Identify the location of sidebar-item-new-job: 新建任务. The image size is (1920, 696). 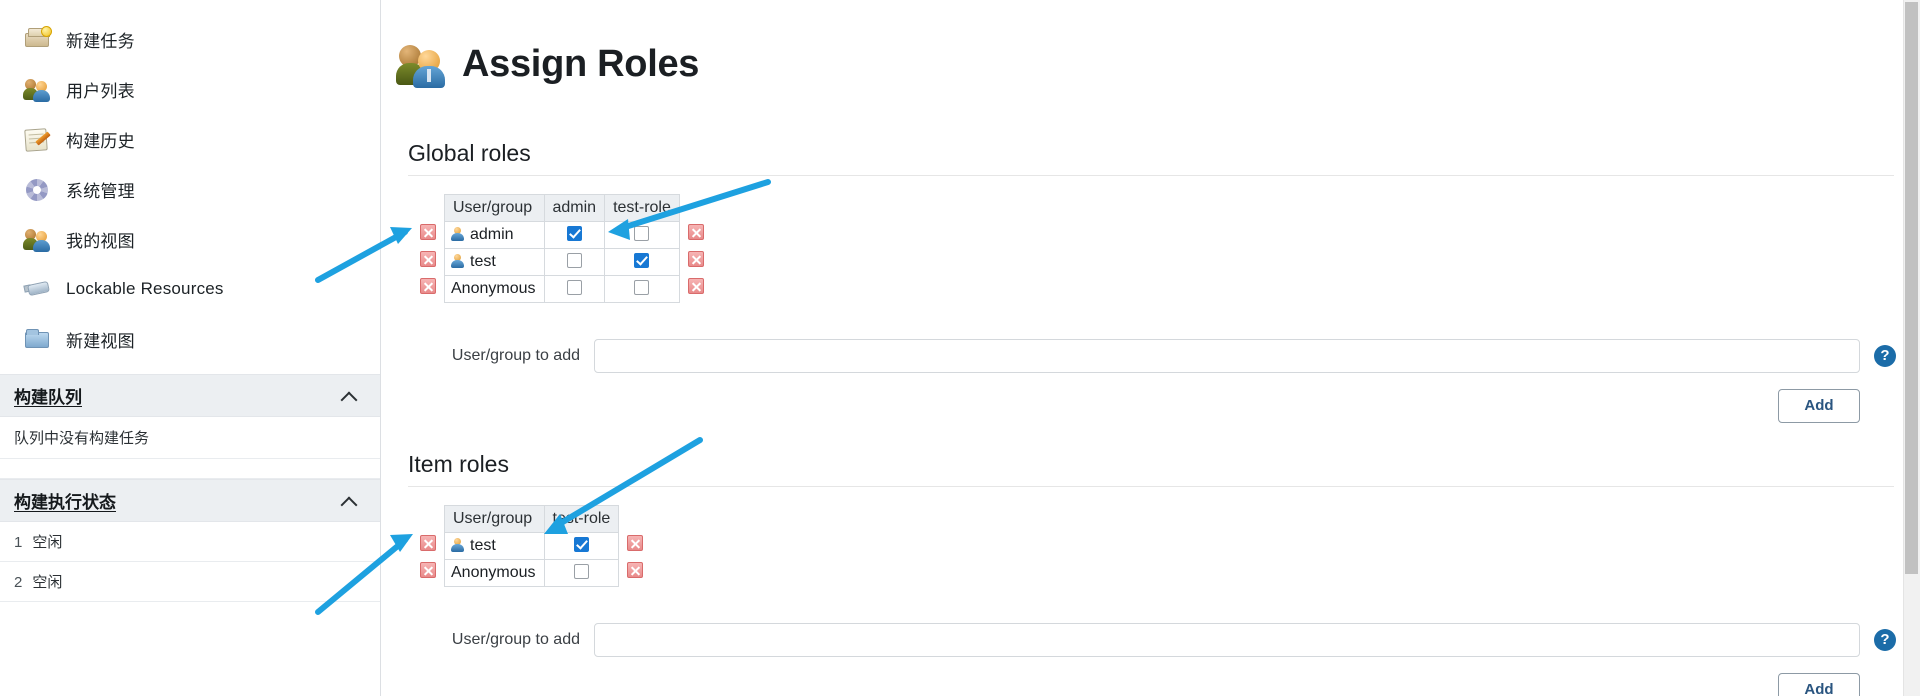
(190, 39).